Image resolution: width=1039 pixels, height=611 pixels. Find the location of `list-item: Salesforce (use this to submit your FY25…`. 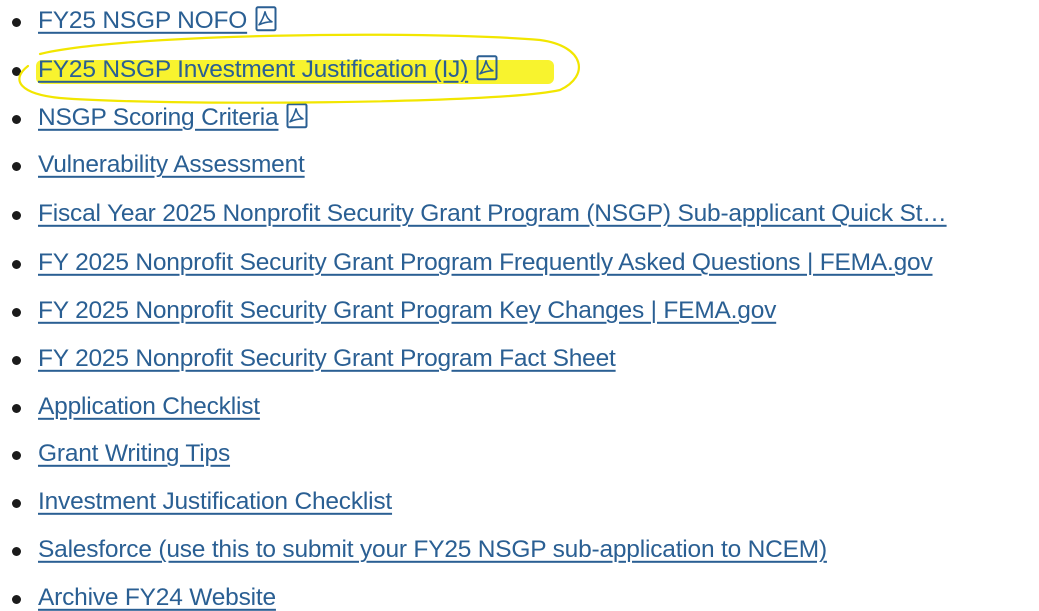

list-item: Salesforce (use this to submit your FY25… is located at coordinates (519, 551).